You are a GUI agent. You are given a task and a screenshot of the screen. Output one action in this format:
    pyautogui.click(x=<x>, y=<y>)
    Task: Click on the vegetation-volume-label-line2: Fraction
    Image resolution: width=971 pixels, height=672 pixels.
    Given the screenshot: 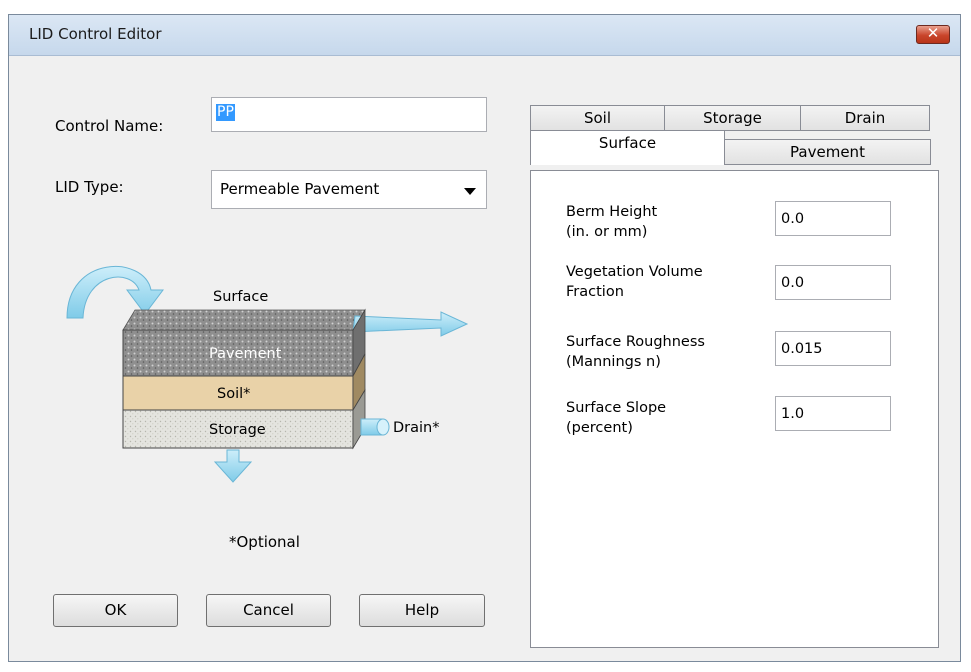 What is the action you would take?
    pyautogui.click(x=595, y=292)
    